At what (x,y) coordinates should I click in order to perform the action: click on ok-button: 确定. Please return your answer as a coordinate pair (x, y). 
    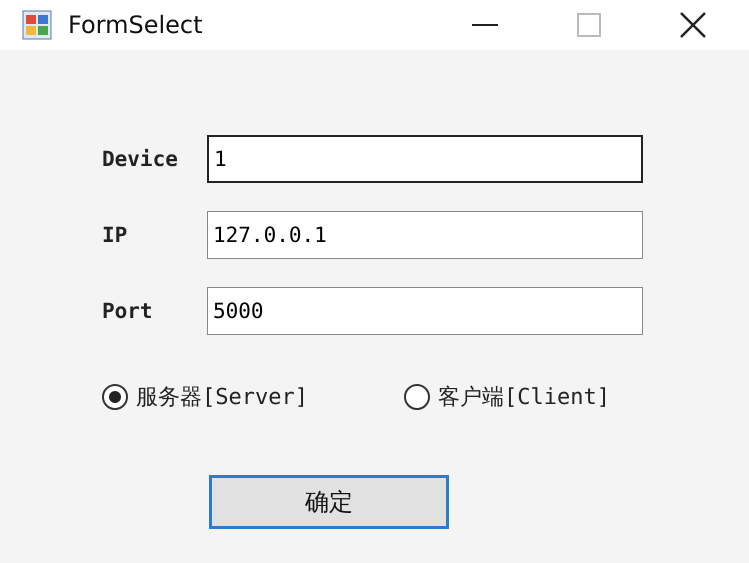
    Looking at the image, I should click on (329, 502).